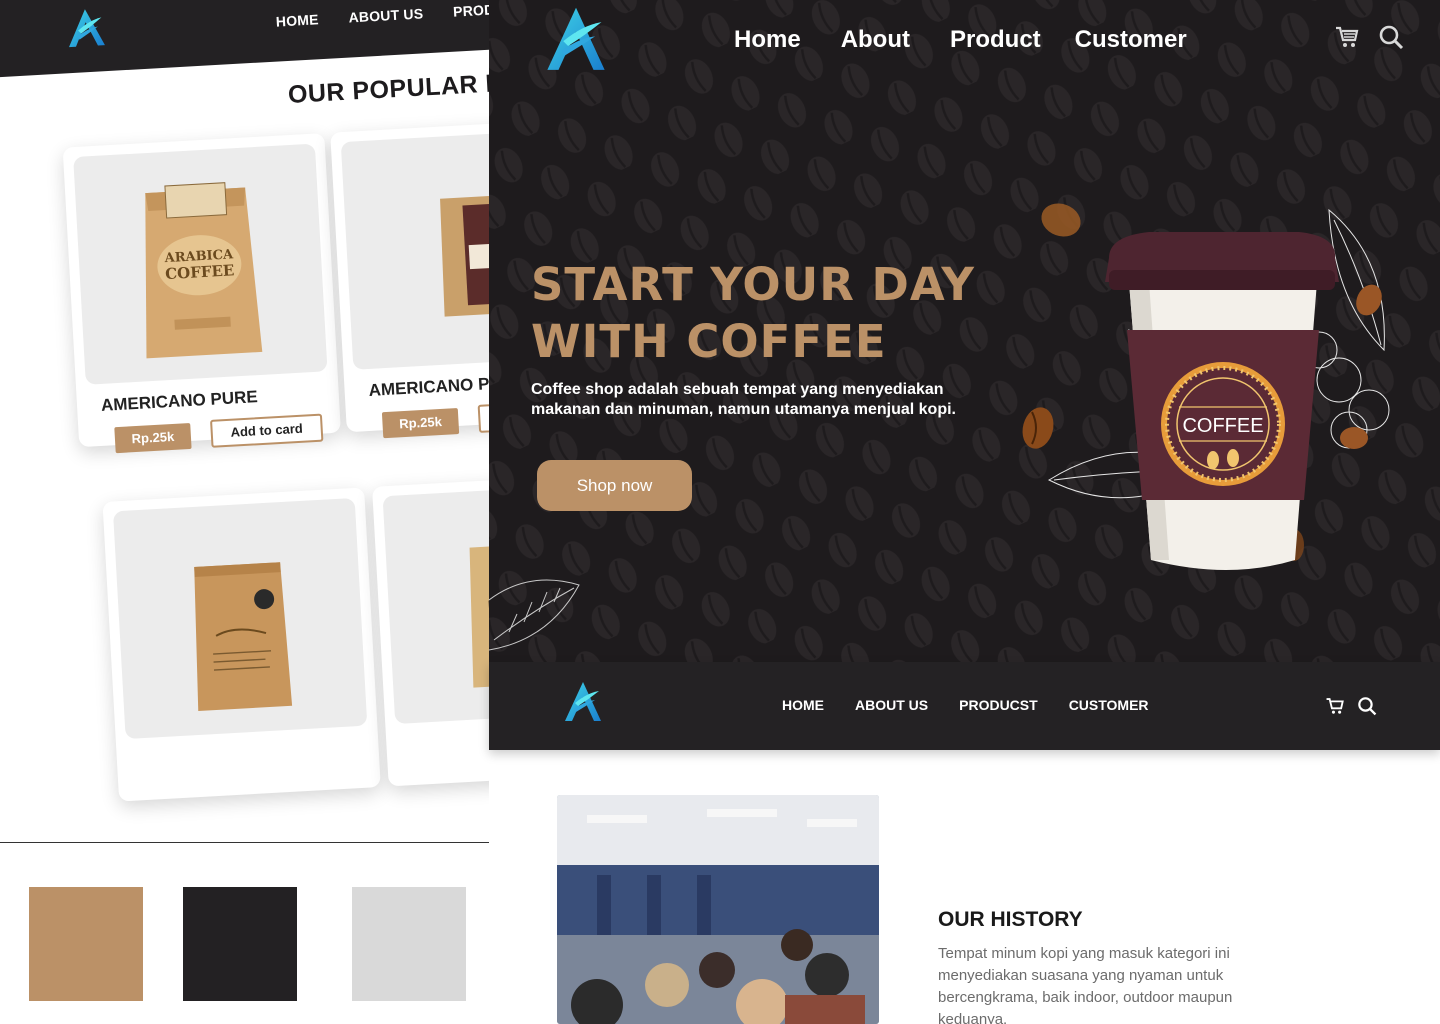 The height and width of the screenshot is (1024, 1440). I want to click on nav2-about-us: ABOUT US, so click(891, 705).